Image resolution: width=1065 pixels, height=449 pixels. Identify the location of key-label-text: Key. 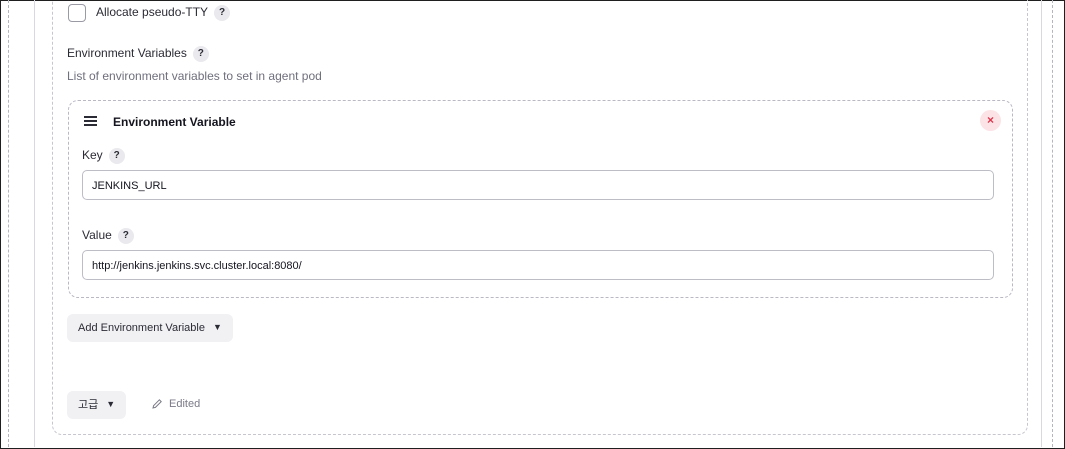
(92, 155).